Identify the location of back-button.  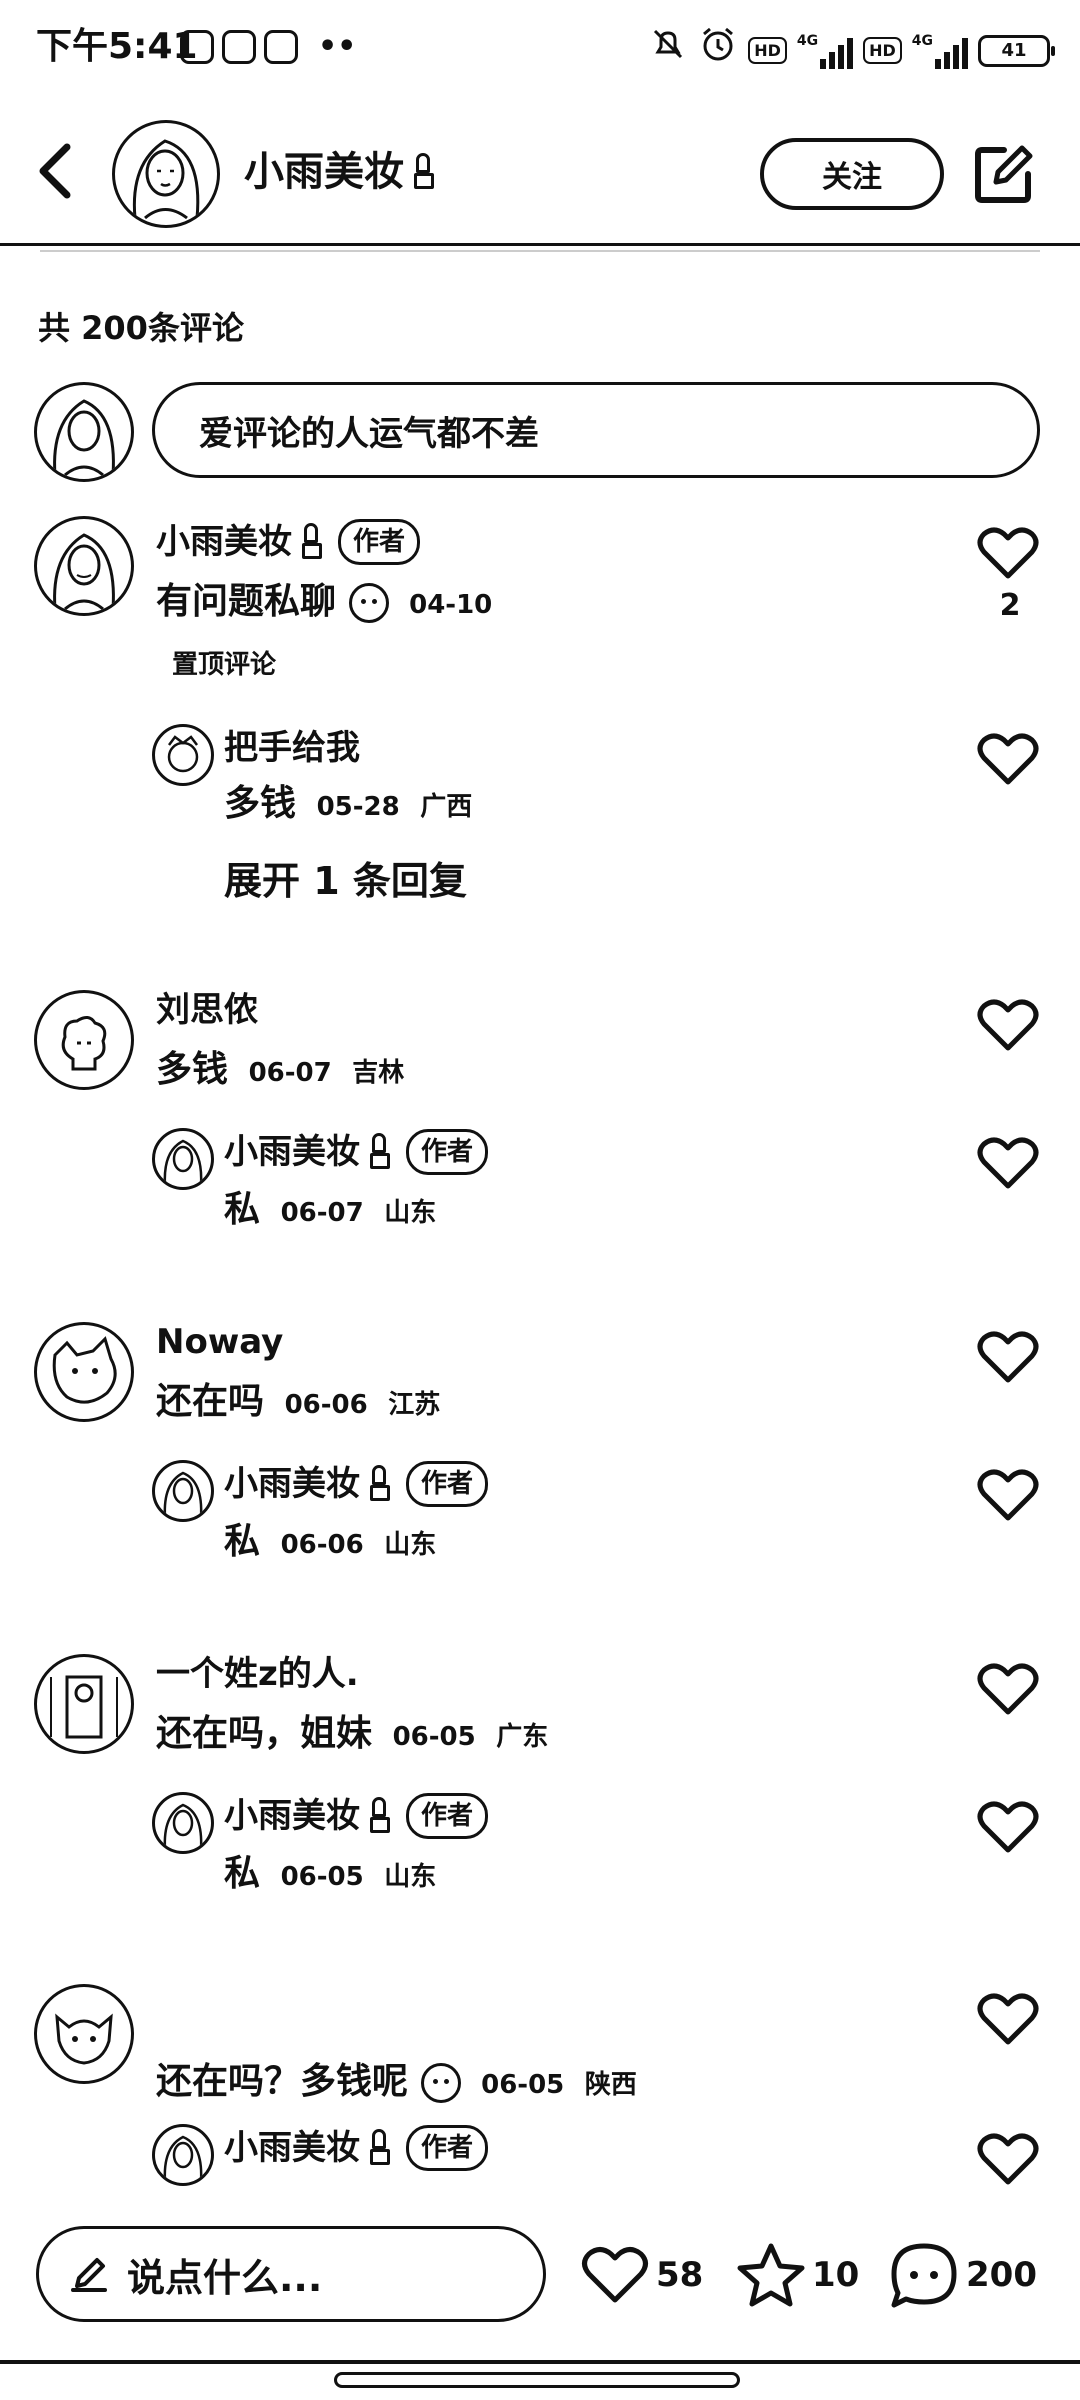
(55, 171).